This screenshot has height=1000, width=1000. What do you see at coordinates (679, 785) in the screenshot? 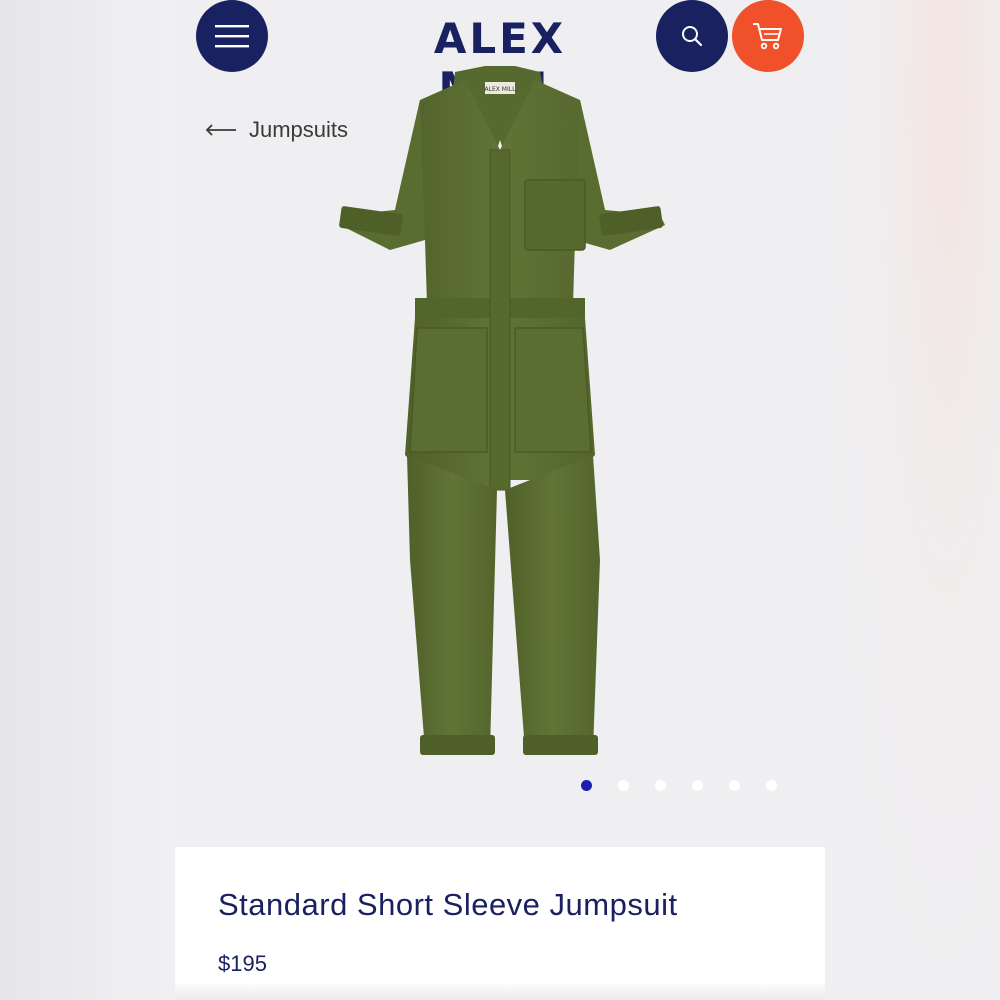
I see `image-carousel-indicator` at bounding box center [679, 785].